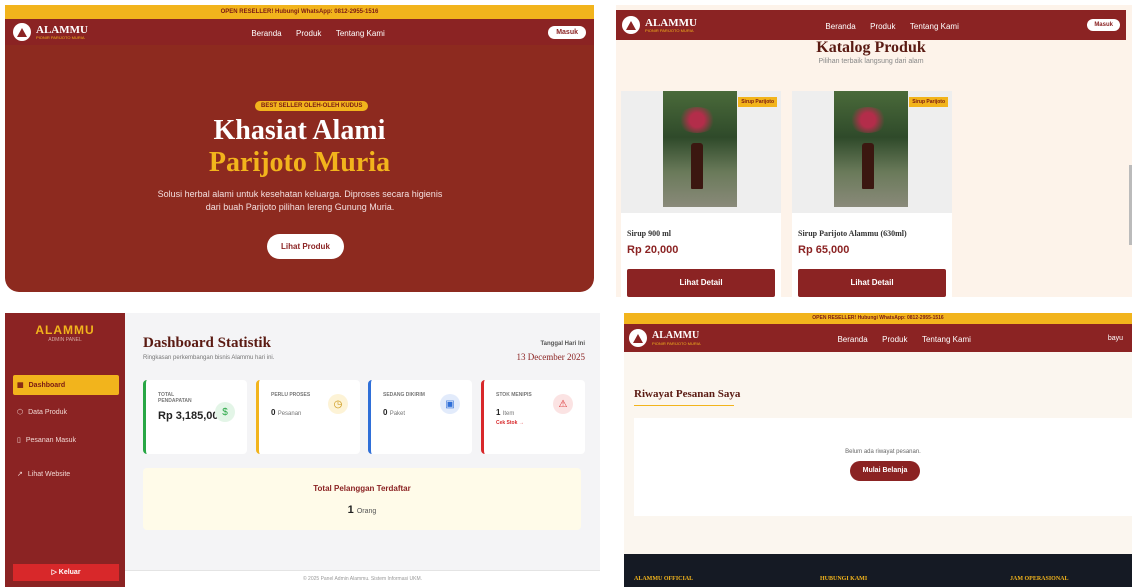 The width and height of the screenshot is (1132, 587). I want to click on logout-button: ▷ Keluar, so click(66, 572).